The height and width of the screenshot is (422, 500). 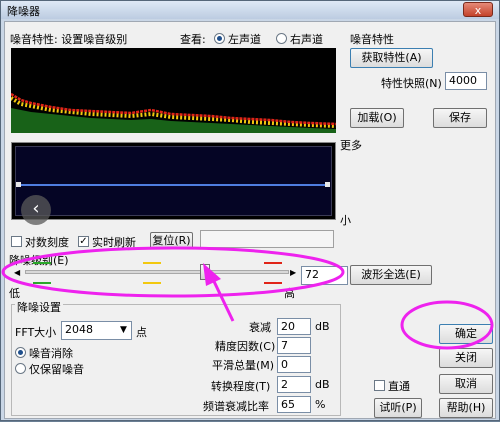 I want to click on annotation-ellipse-ok, so click(x=447, y=325).